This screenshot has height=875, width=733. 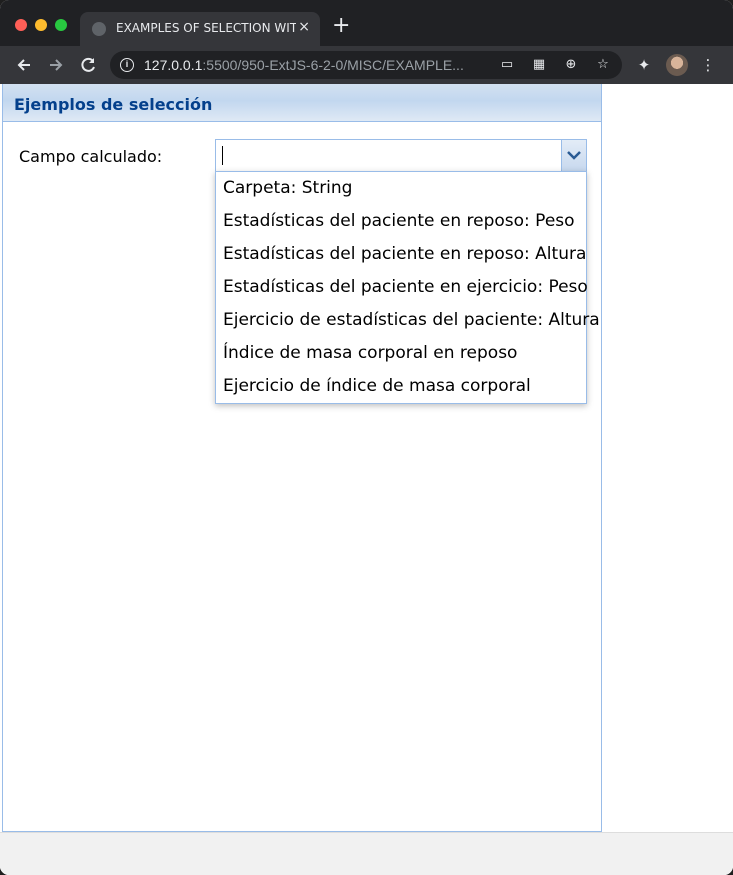 What do you see at coordinates (21, 25) in the screenshot?
I see `close-window-button` at bounding box center [21, 25].